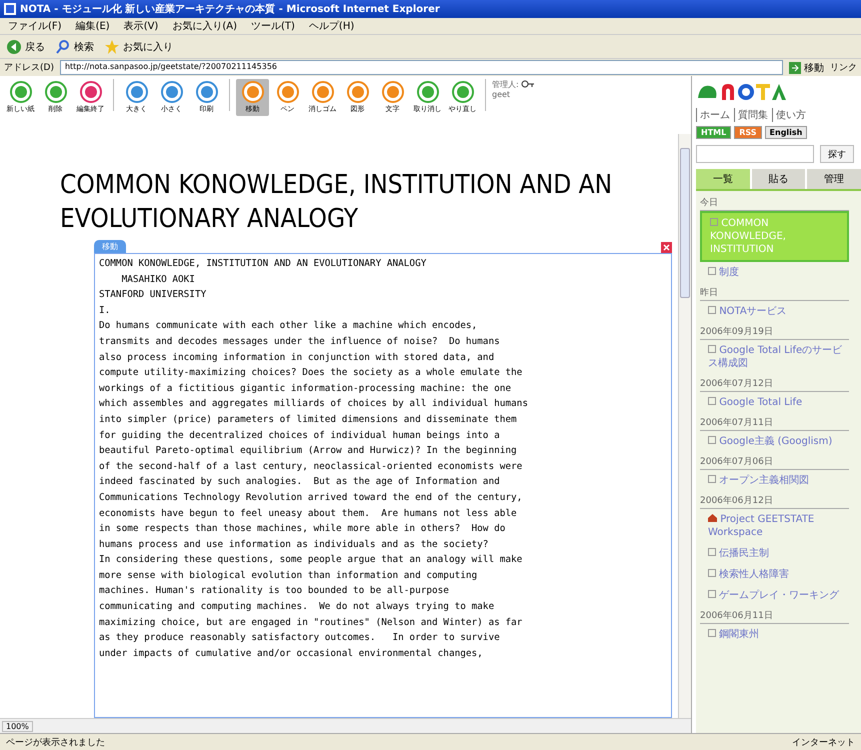 The height and width of the screenshot is (750, 861). What do you see at coordinates (63, 46) in the screenshot?
I see `search-icon` at bounding box center [63, 46].